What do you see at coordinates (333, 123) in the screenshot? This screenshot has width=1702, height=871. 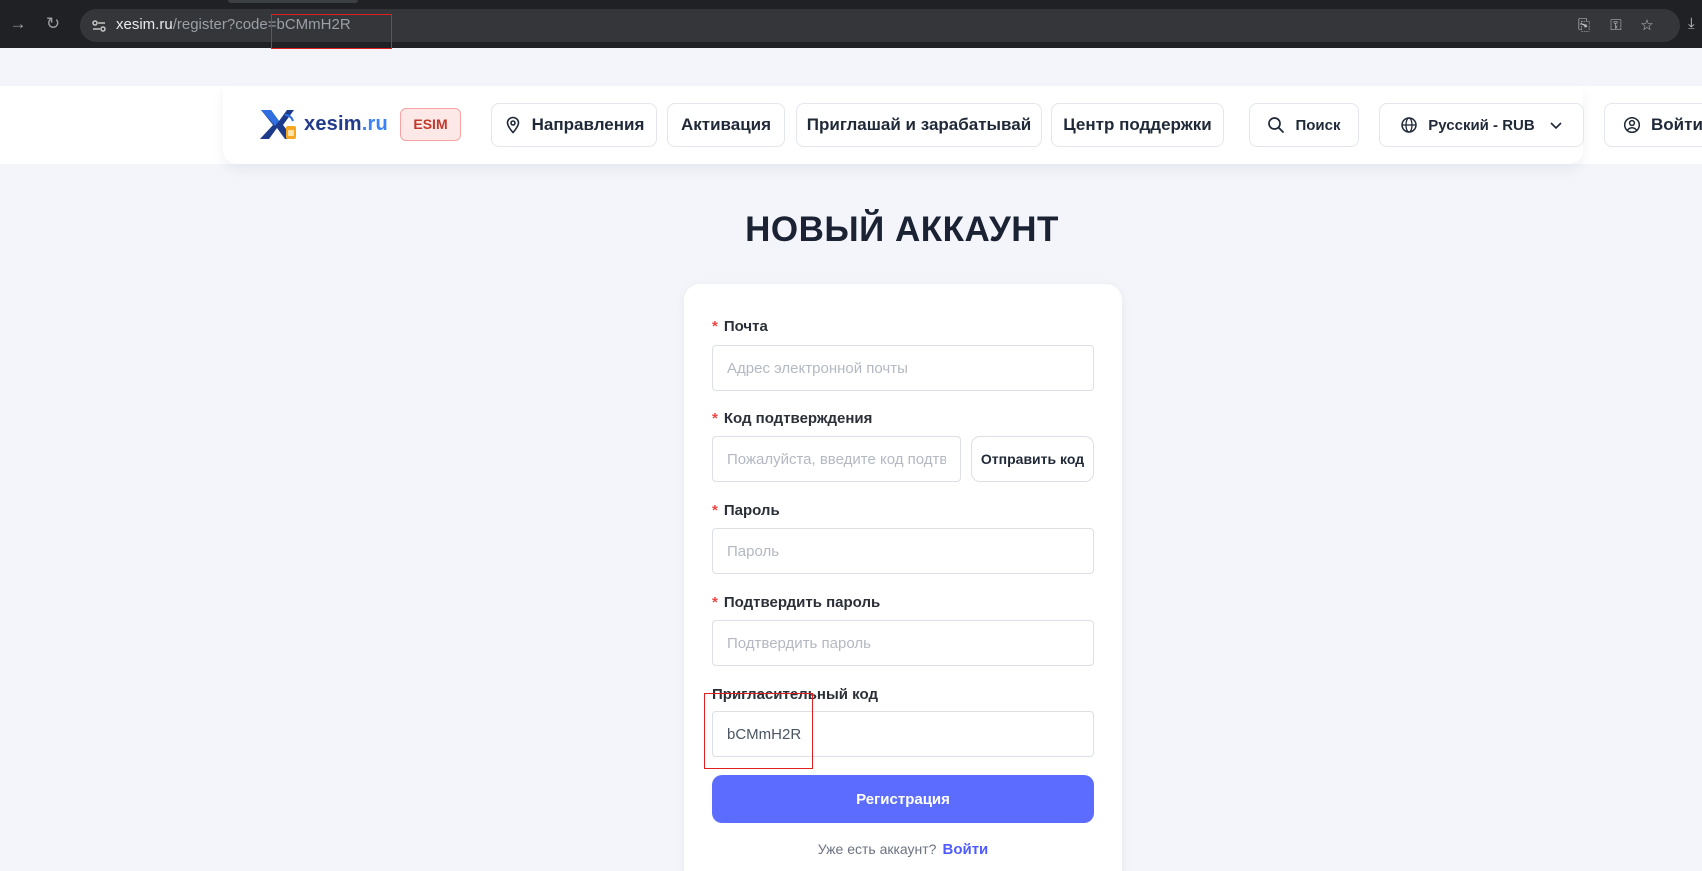 I see `logo-name: xesim` at bounding box center [333, 123].